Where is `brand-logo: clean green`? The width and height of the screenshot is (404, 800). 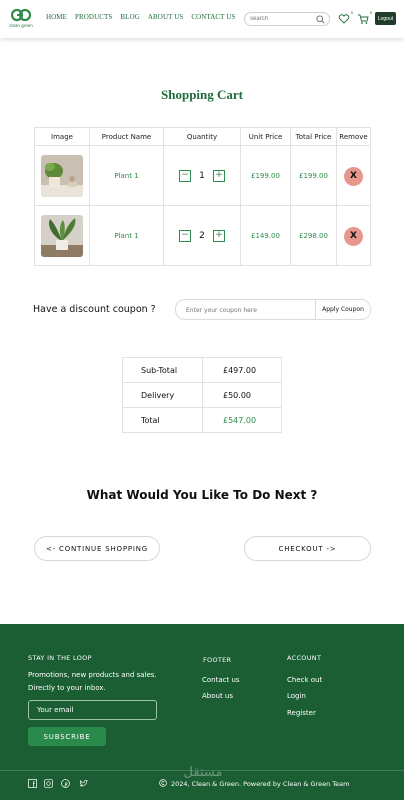
brand-logo: clean green is located at coordinates (21, 20).